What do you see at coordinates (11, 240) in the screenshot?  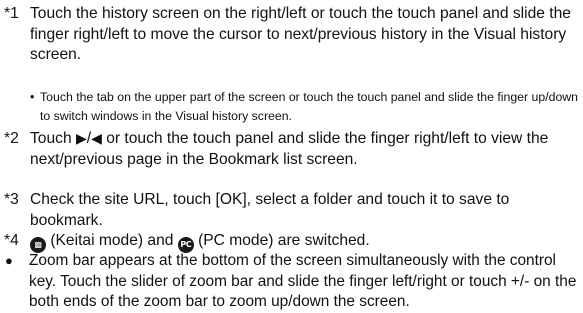 I see `note-marker: *4` at bounding box center [11, 240].